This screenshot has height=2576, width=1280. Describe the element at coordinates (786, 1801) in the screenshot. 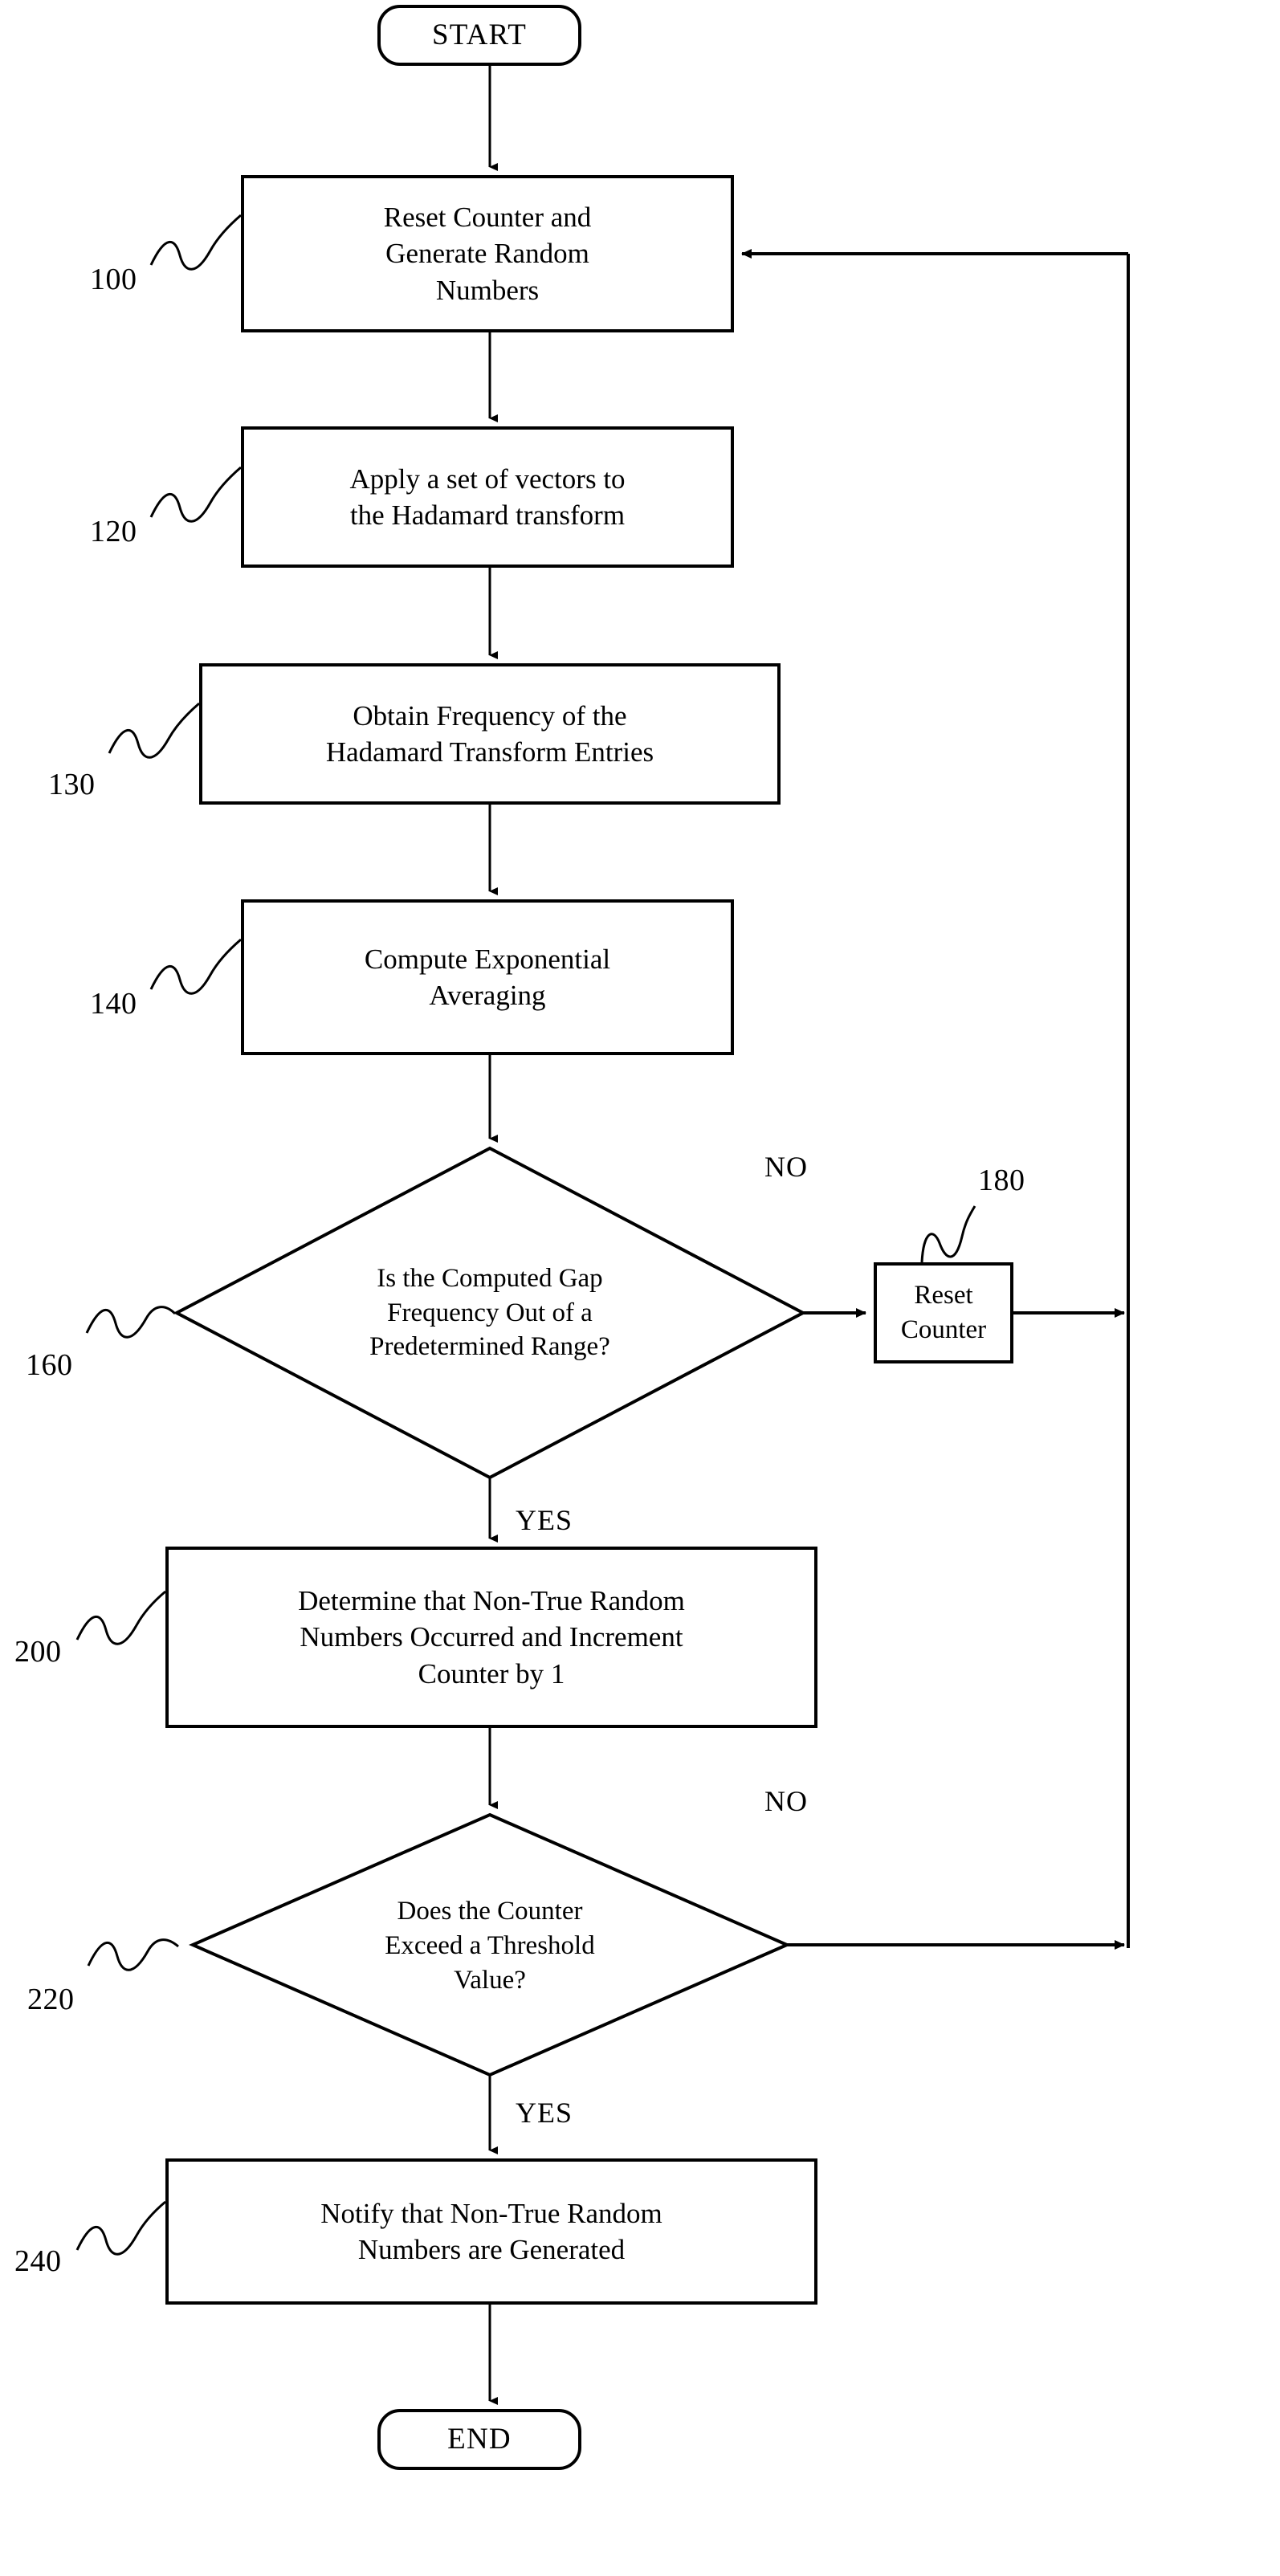

I see `branch-label-no-220: NO` at that location.